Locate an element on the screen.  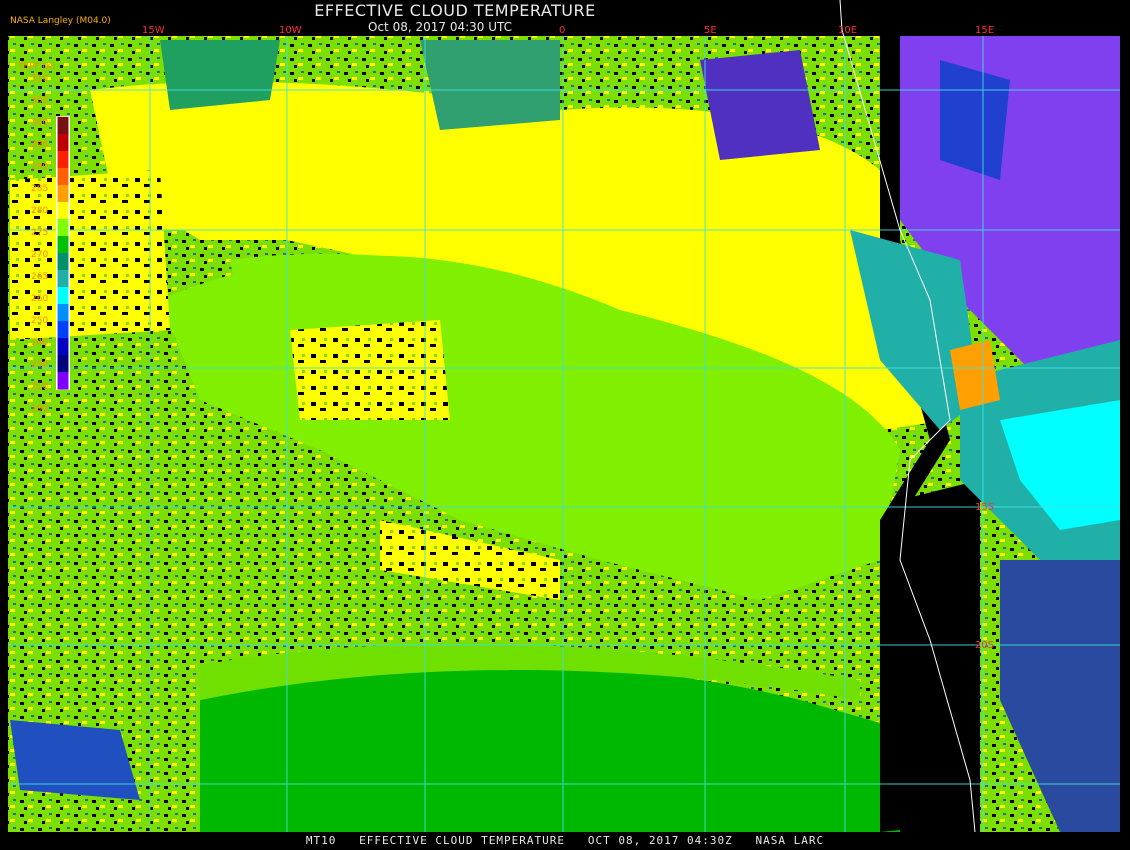
legend-tick-label: 295 is located at coordinates (40, 145).